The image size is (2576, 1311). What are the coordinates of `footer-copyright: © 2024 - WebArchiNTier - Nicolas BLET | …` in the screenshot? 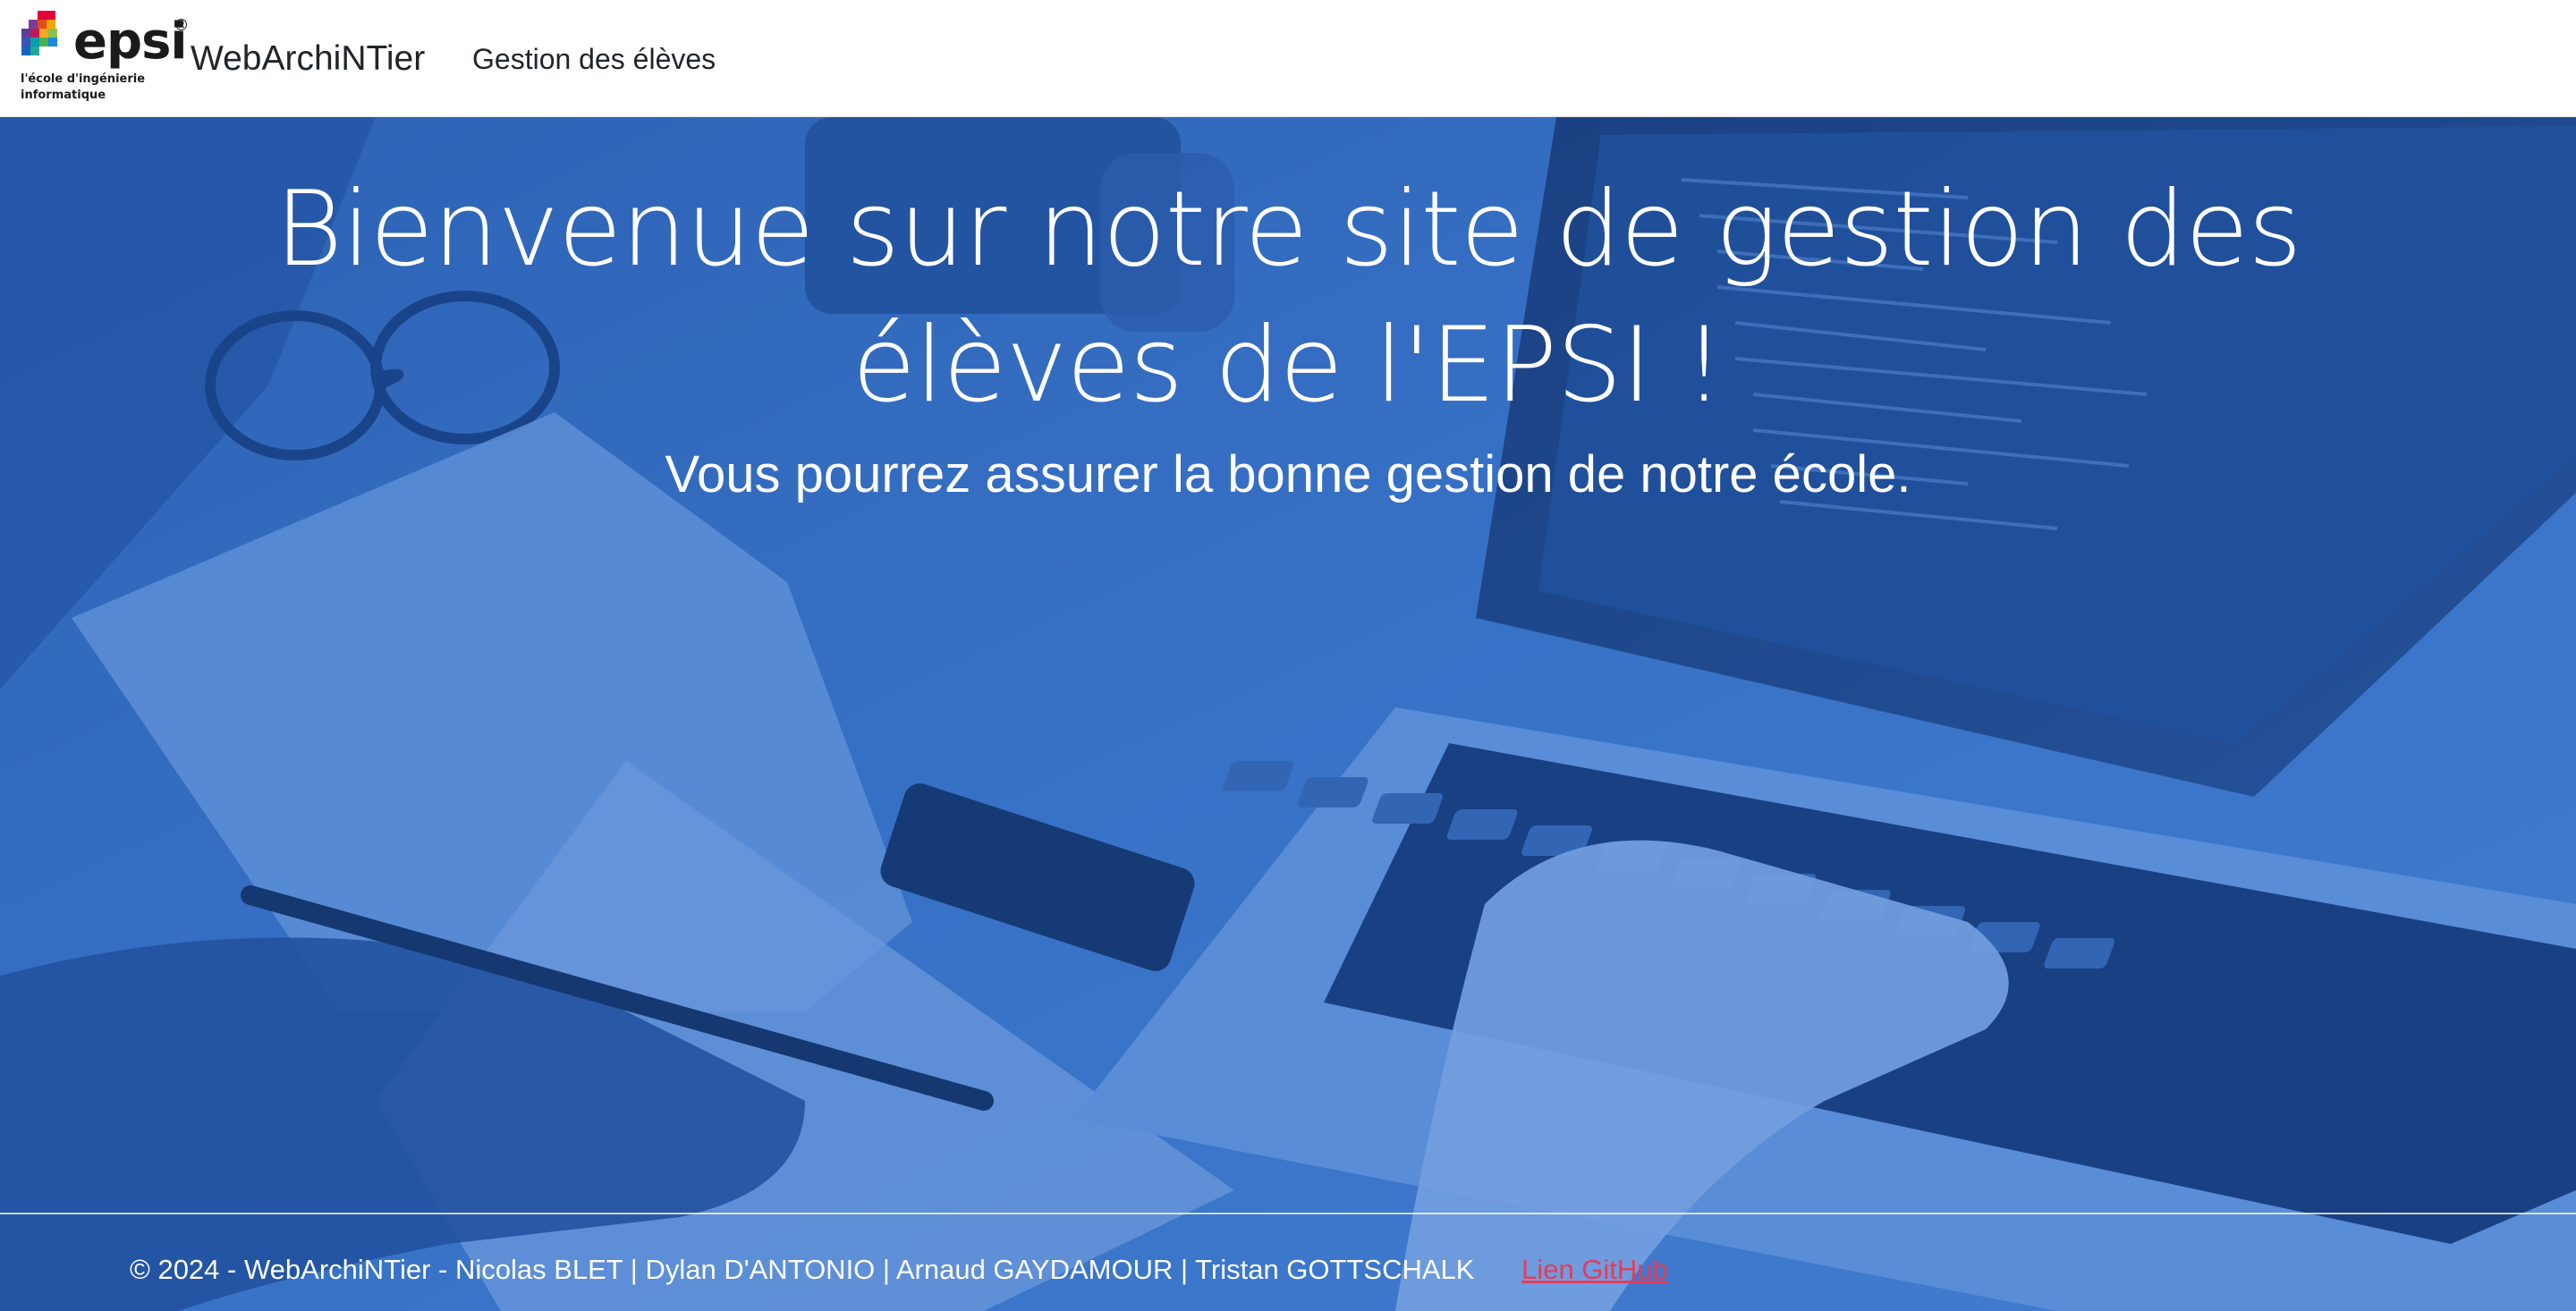 It's located at (802, 1269).